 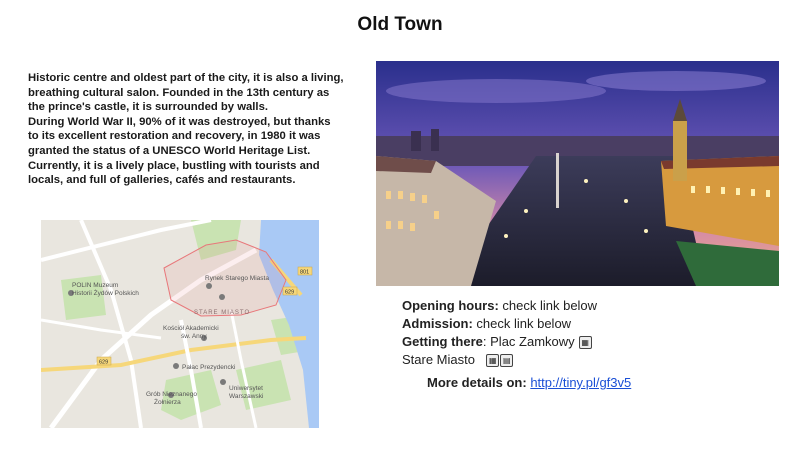 What do you see at coordinates (194, 336) in the screenshot?
I see `map-label-kosciol: św. Anny` at bounding box center [194, 336].